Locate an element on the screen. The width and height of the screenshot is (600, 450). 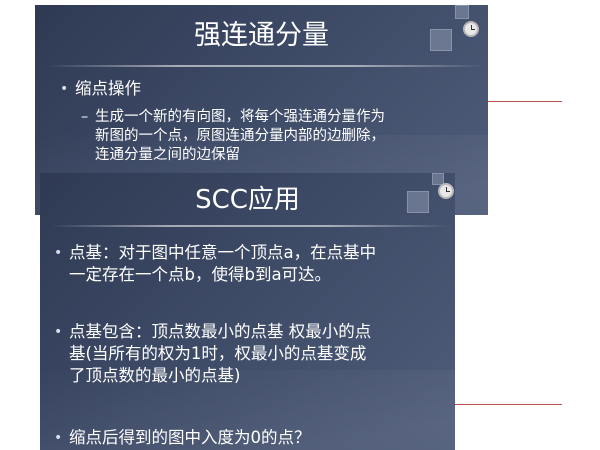
decorative-square is located at coordinates (462, 12).